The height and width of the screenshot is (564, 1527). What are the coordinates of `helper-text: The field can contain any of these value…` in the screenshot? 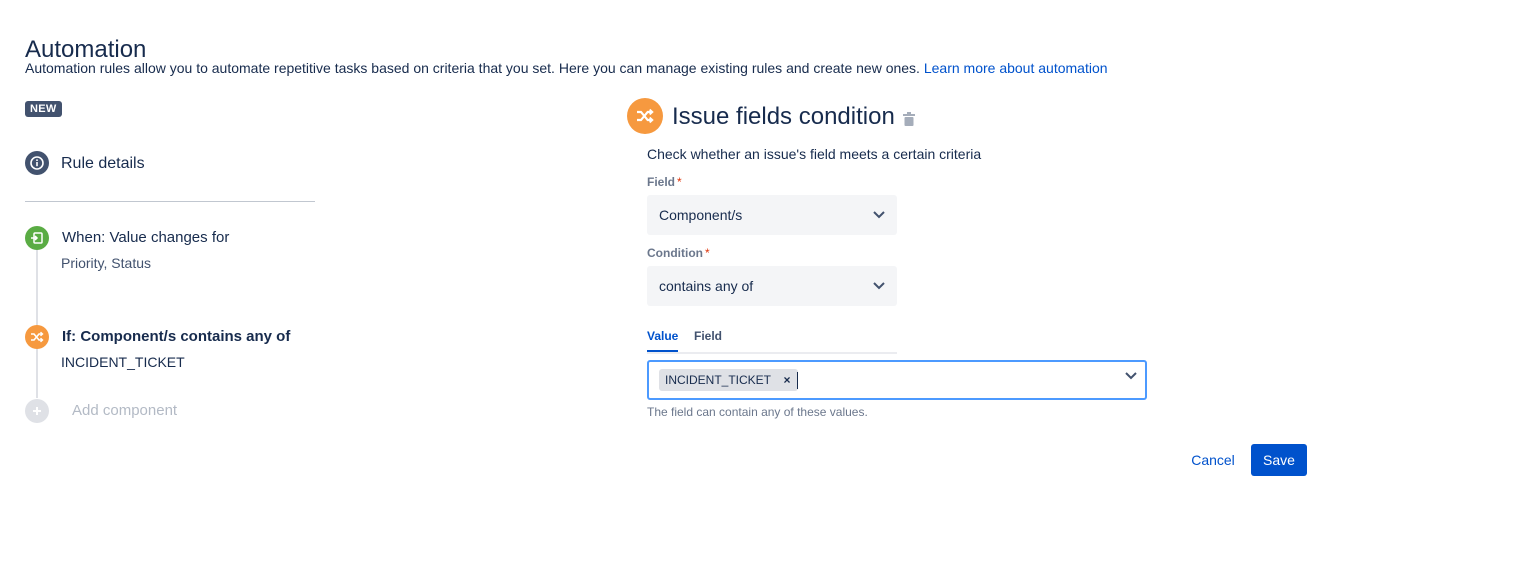 It's located at (757, 412).